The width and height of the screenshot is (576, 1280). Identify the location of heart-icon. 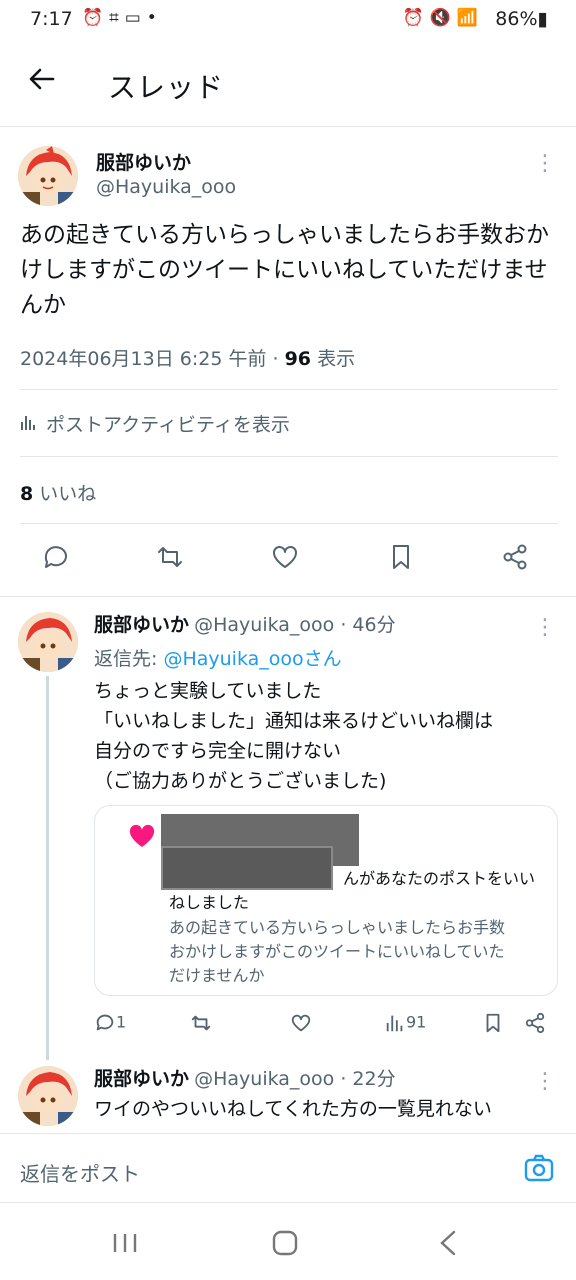
(142, 838).